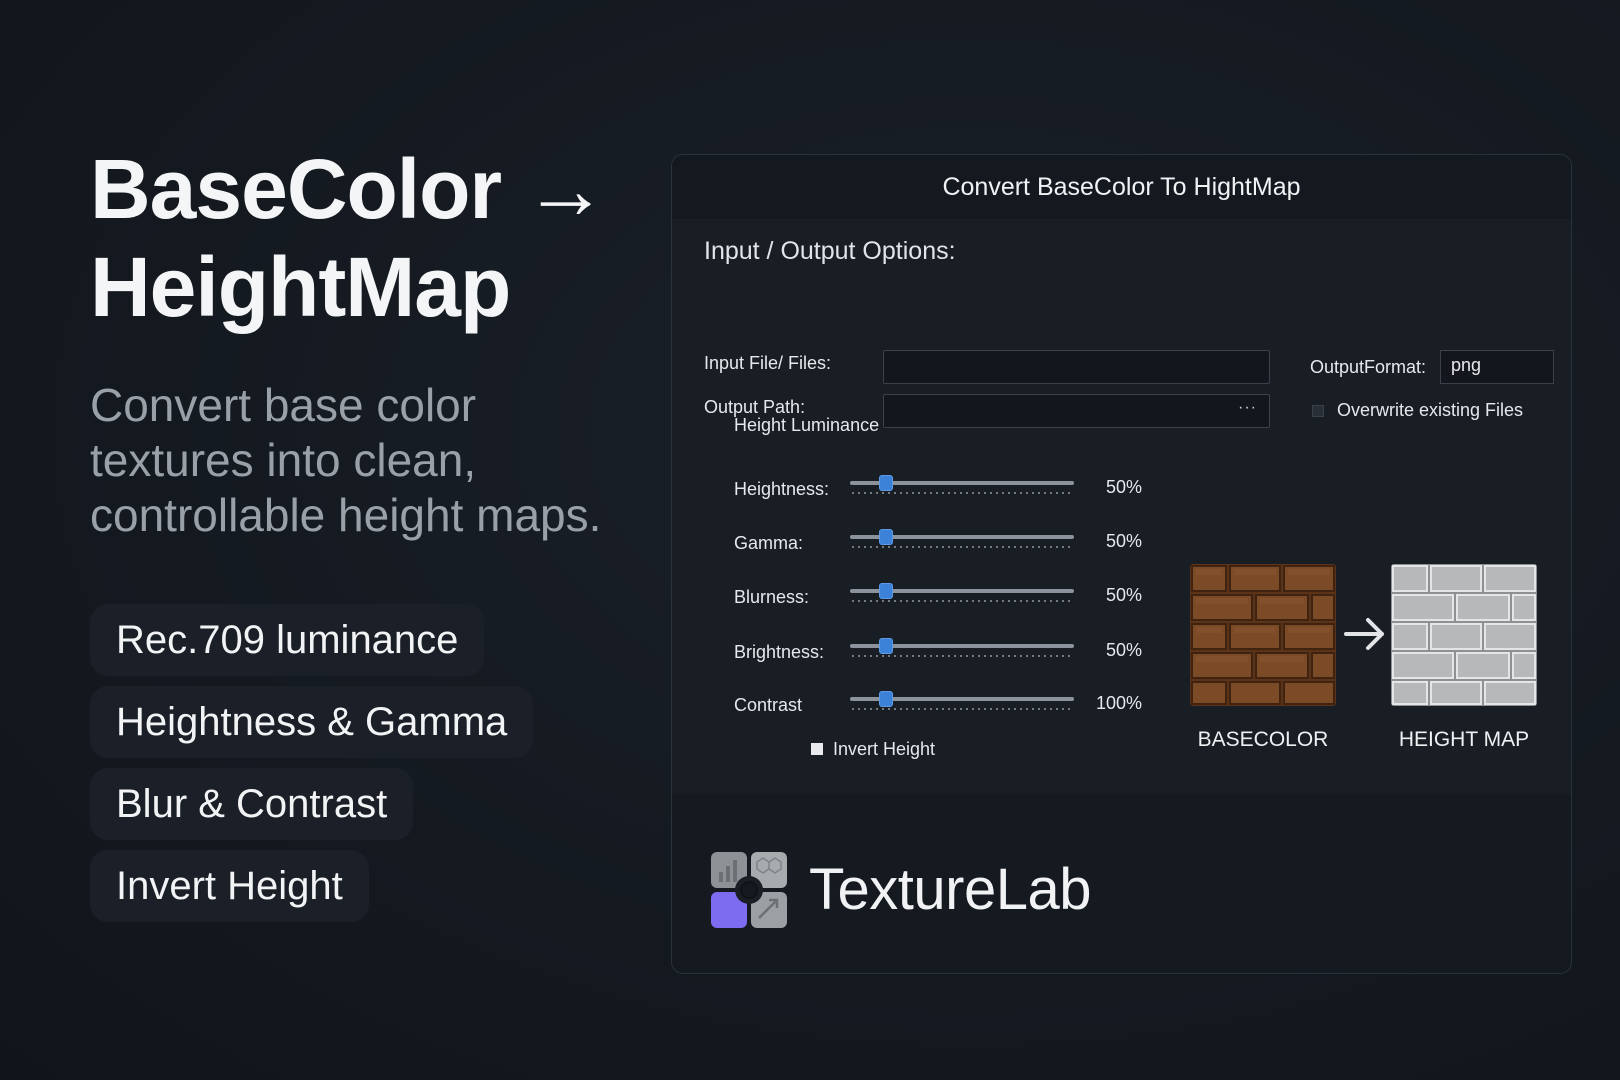 The height and width of the screenshot is (1080, 1620). What do you see at coordinates (370, 238) in the screenshot?
I see `hero-title: BaseColor → HeightMap` at bounding box center [370, 238].